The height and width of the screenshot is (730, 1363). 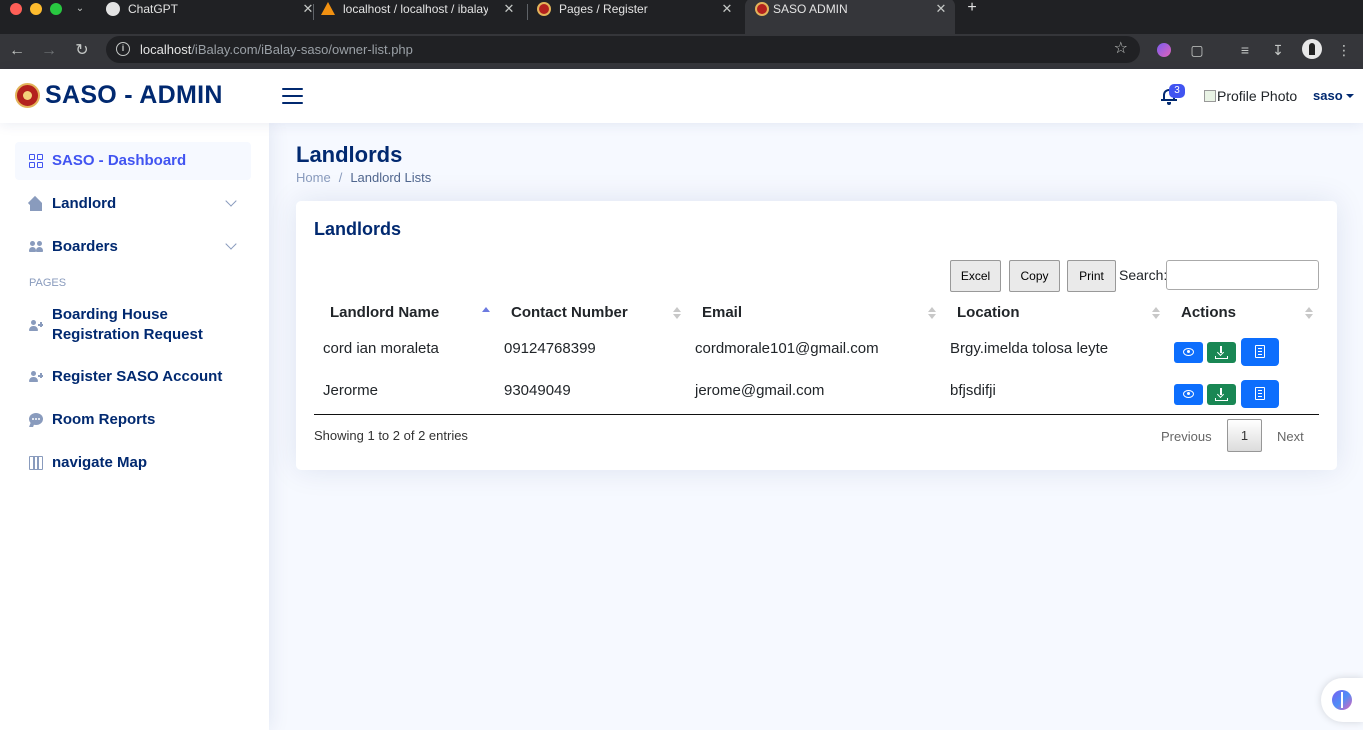 What do you see at coordinates (1091, 276) in the screenshot?
I see `print-button: Print` at bounding box center [1091, 276].